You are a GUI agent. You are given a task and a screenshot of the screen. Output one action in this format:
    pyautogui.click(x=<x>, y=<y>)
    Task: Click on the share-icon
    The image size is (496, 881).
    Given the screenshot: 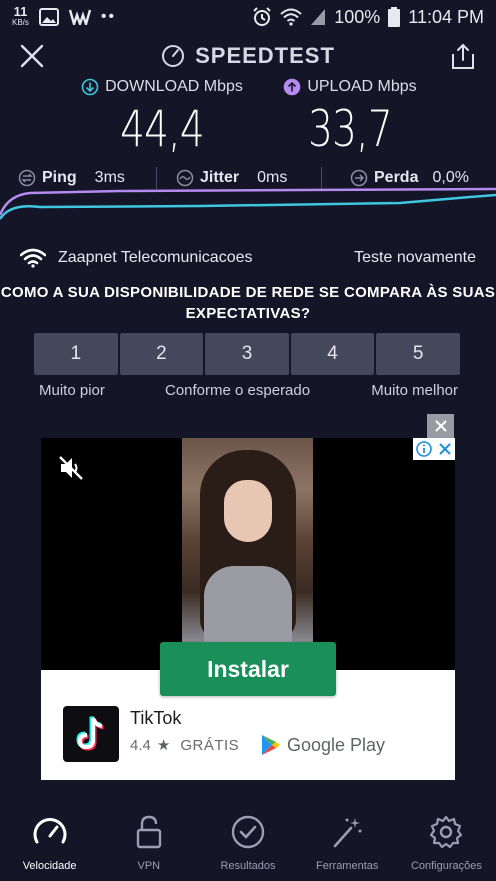 What is the action you would take?
    pyautogui.click(x=463, y=56)
    